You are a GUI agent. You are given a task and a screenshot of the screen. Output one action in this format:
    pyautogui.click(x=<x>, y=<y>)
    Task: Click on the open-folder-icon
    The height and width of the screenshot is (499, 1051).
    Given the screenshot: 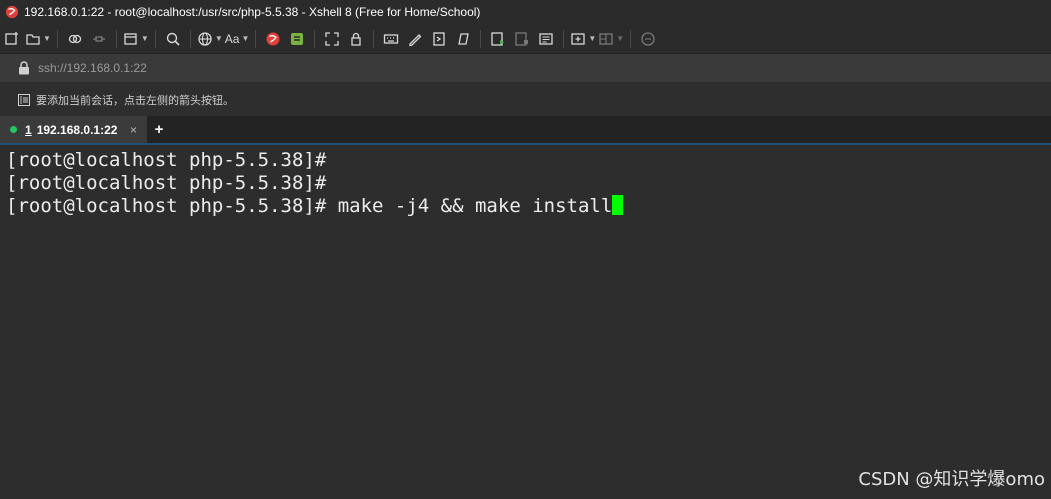 What is the action you would take?
    pyautogui.click(x=33, y=39)
    